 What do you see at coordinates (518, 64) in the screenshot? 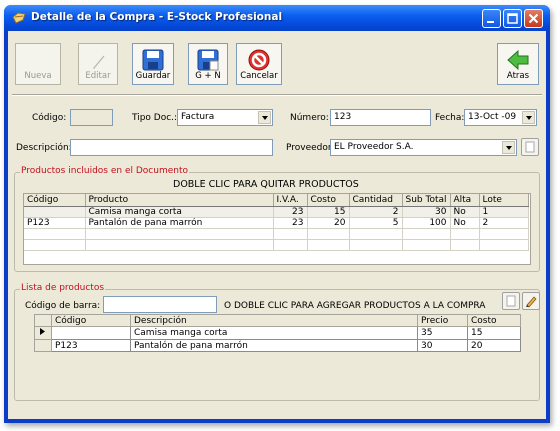
I see `atras-button: Atras` at bounding box center [518, 64].